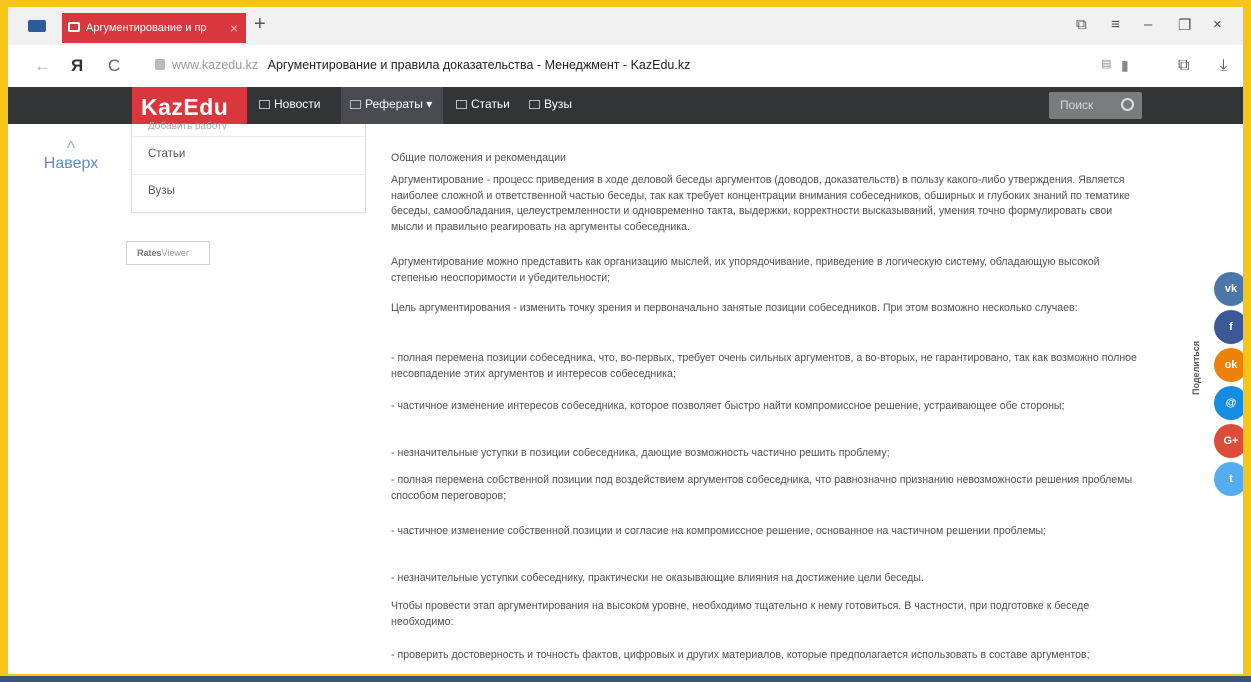 This screenshot has width=1251, height=682. I want to click on article-paragraph: Общие положения и рекомендации, so click(478, 158).